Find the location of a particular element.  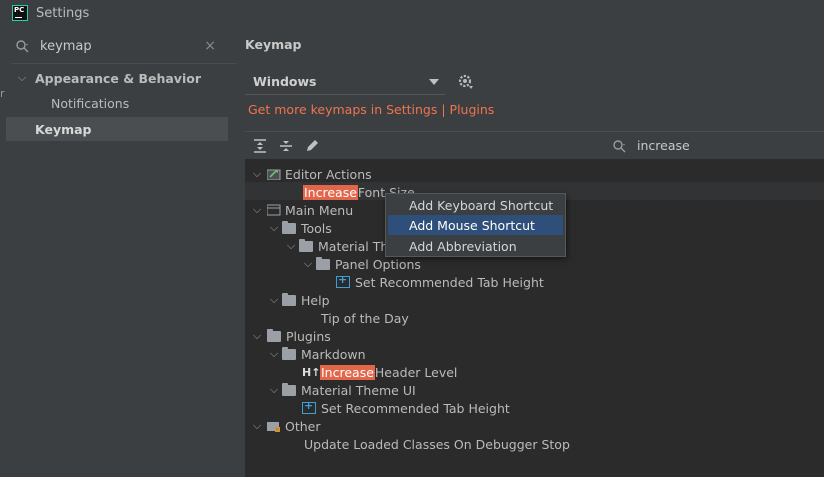

tree-node-label: Plugins is located at coordinates (308, 336).